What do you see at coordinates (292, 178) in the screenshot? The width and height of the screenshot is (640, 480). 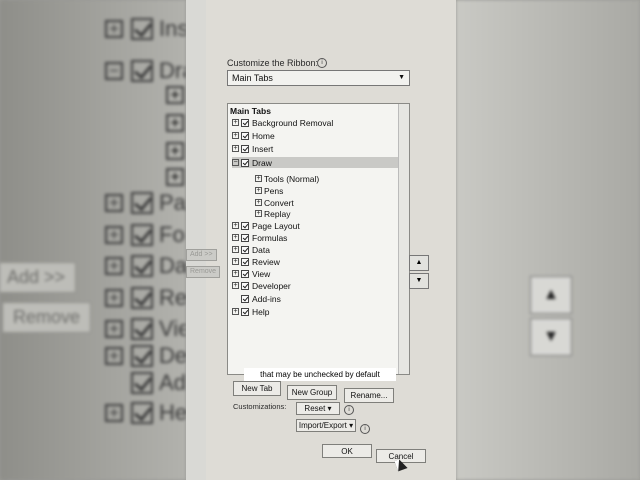 I see `tree-item-label: Tools (Normal)` at bounding box center [292, 178].